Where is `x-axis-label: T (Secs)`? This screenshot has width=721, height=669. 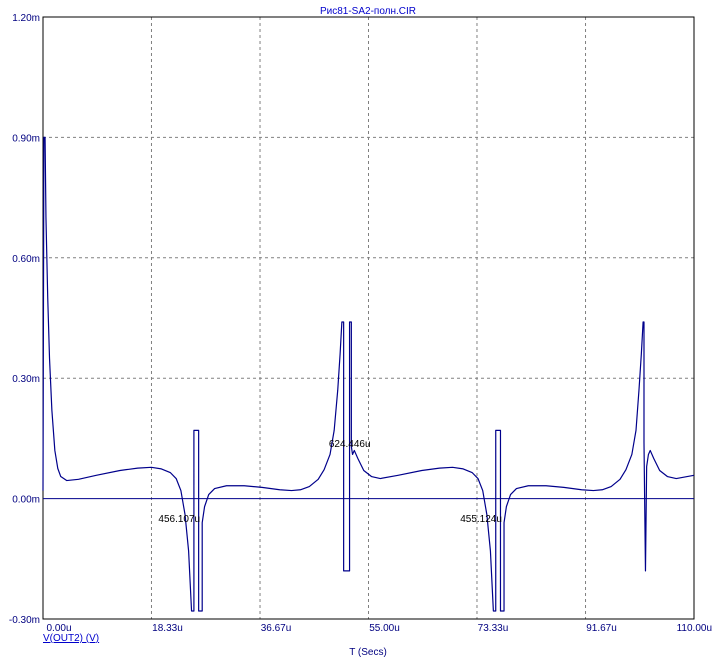
x-axis-label: T (Secs) is located at coordinates (368, 652).